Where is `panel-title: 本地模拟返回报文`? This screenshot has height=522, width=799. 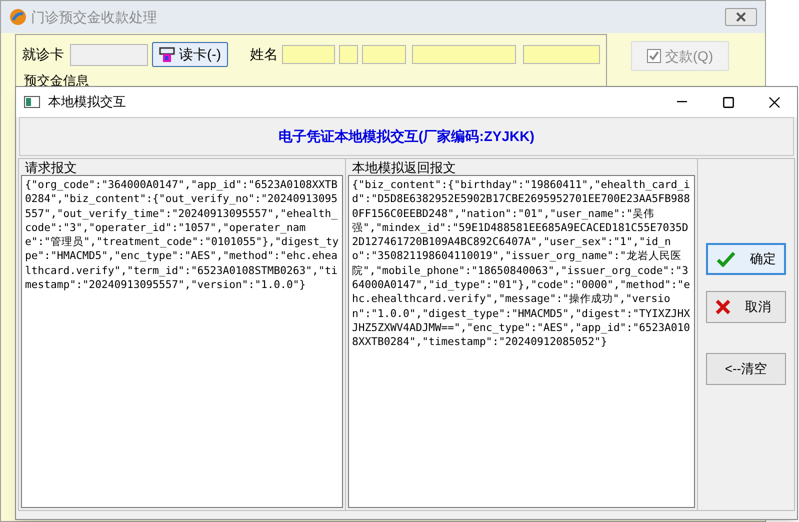 panel-title: 本地模拟返回报文 is located at coordinates (404, 167).